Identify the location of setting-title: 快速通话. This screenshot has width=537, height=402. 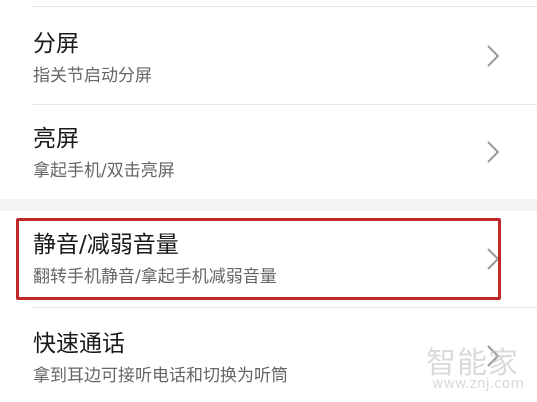
(79, 344).